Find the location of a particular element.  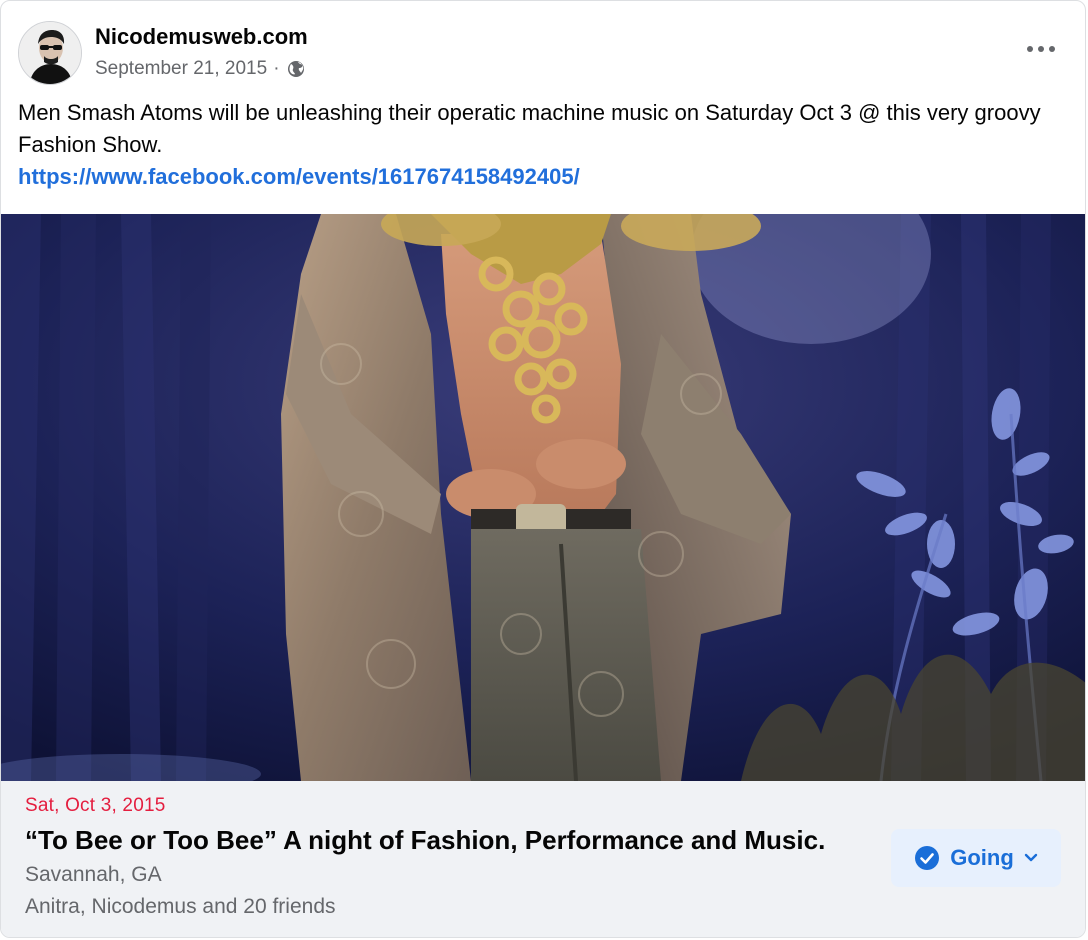

post-header: Nicodemusweb.com September 21, 2015 · is located at coordinates (543, 49).